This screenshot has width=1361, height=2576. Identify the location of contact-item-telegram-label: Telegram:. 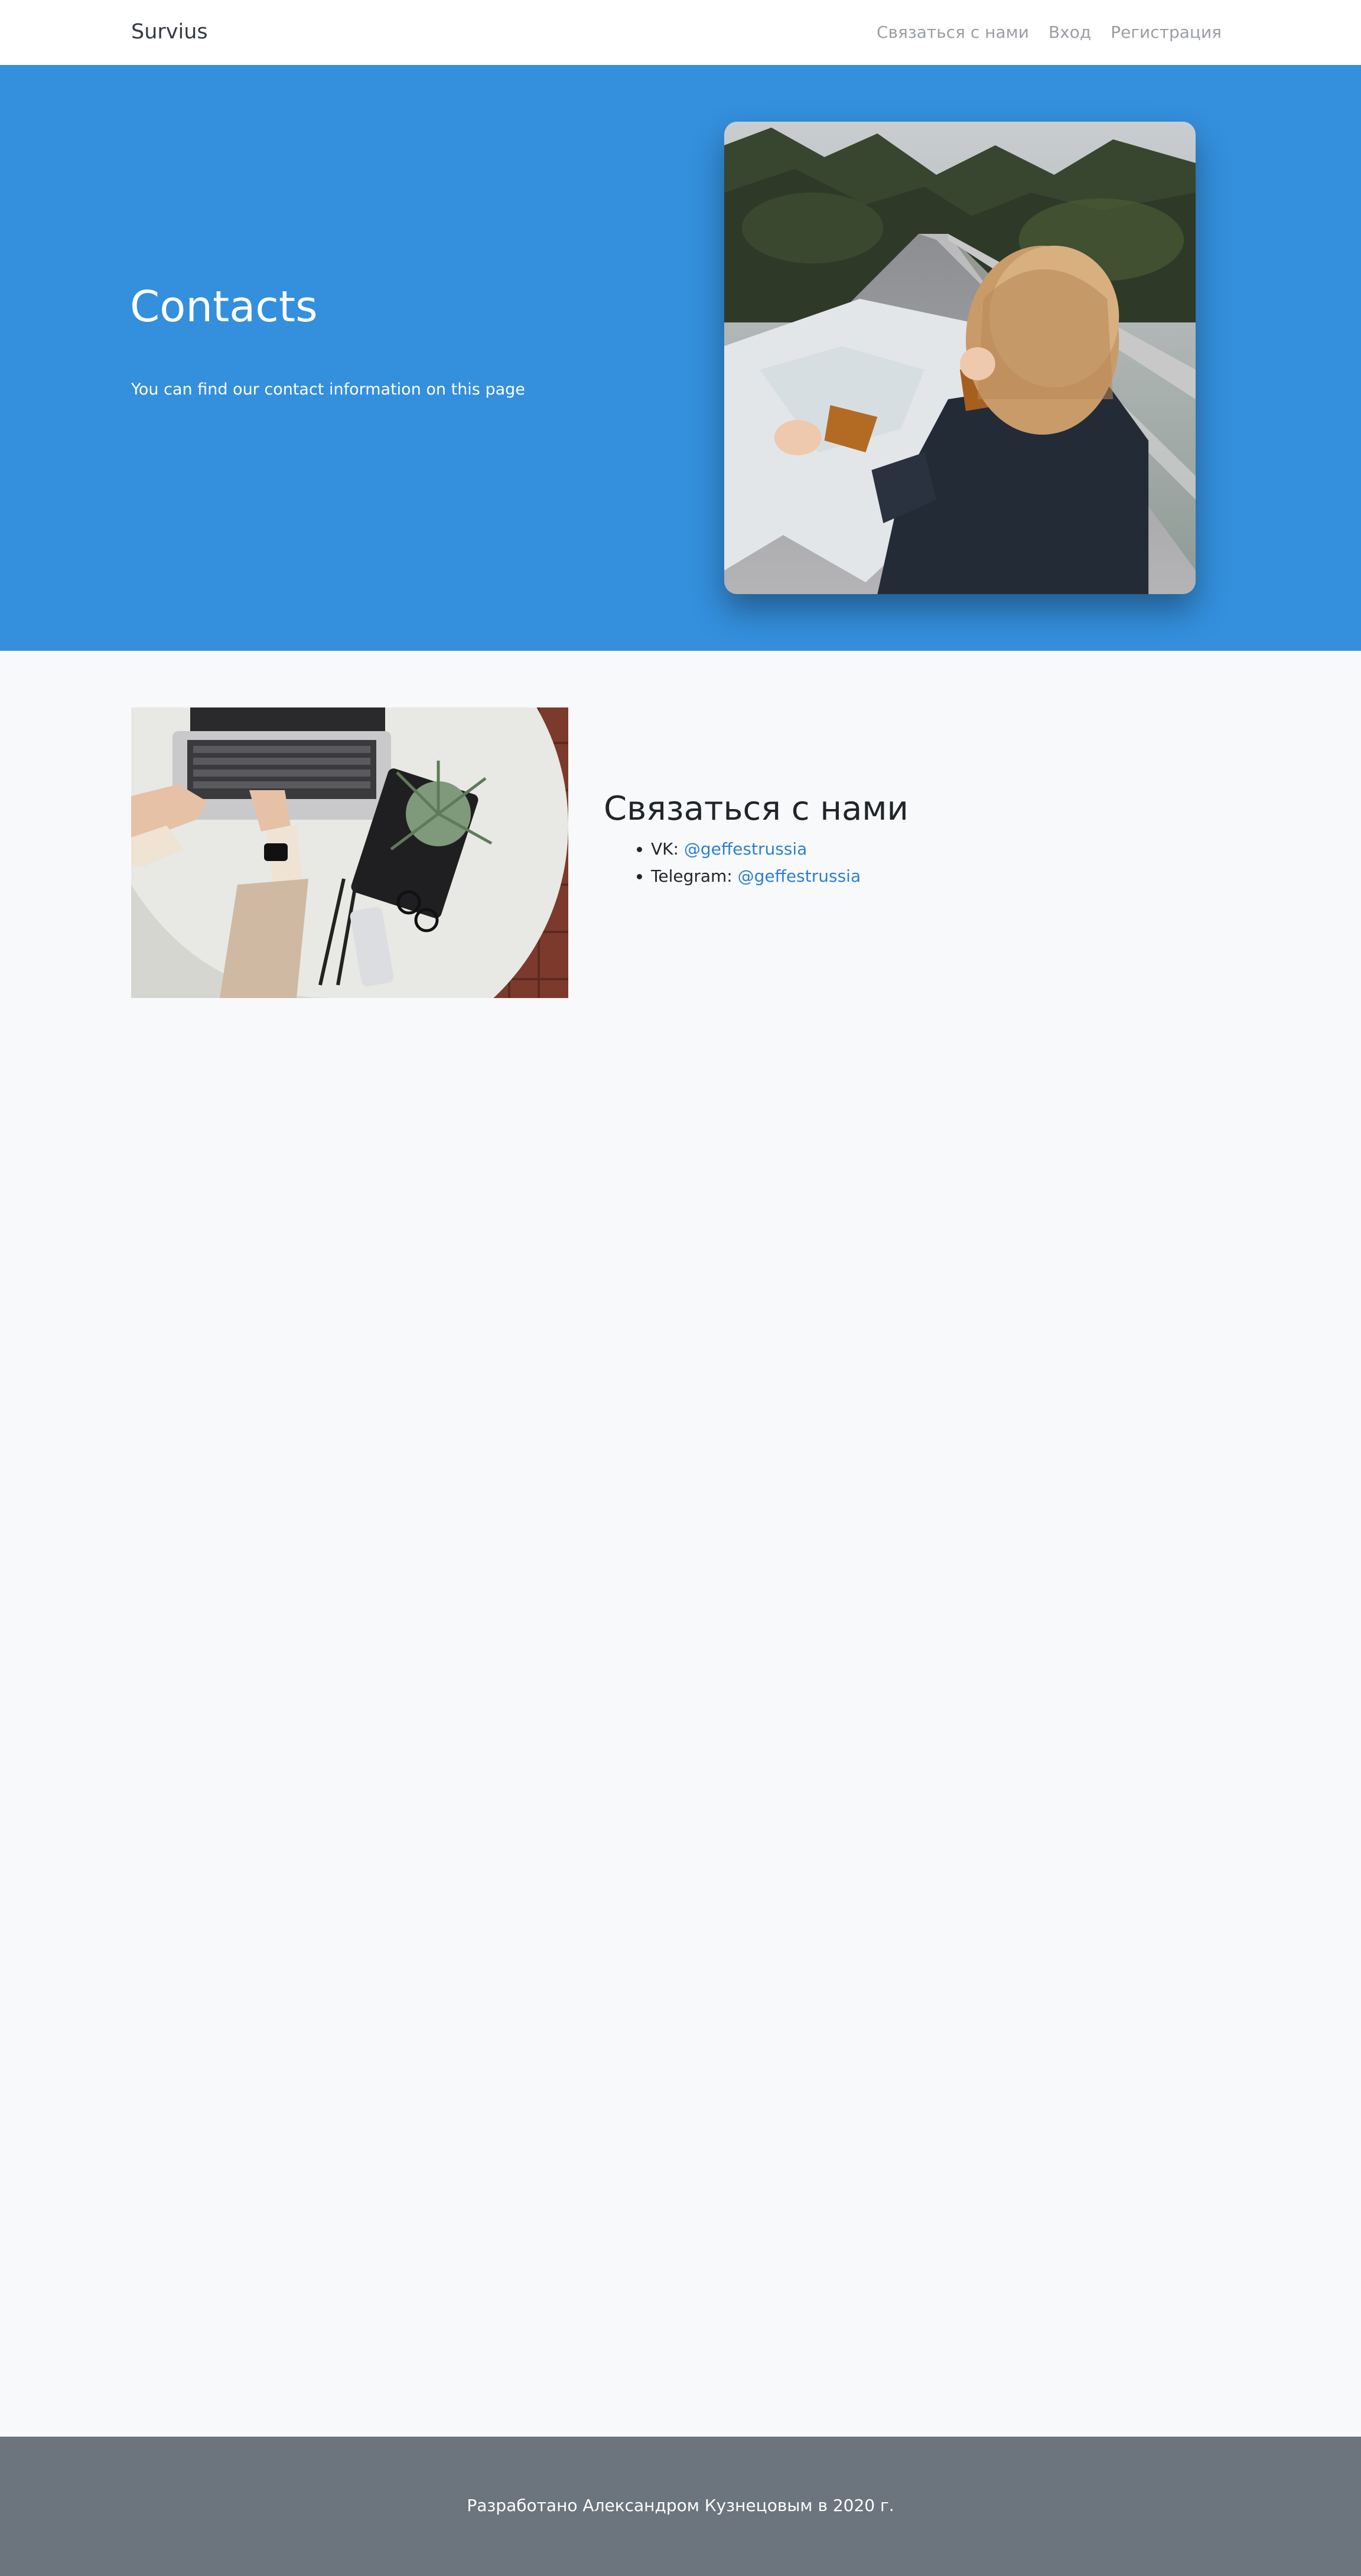
(694, 876).